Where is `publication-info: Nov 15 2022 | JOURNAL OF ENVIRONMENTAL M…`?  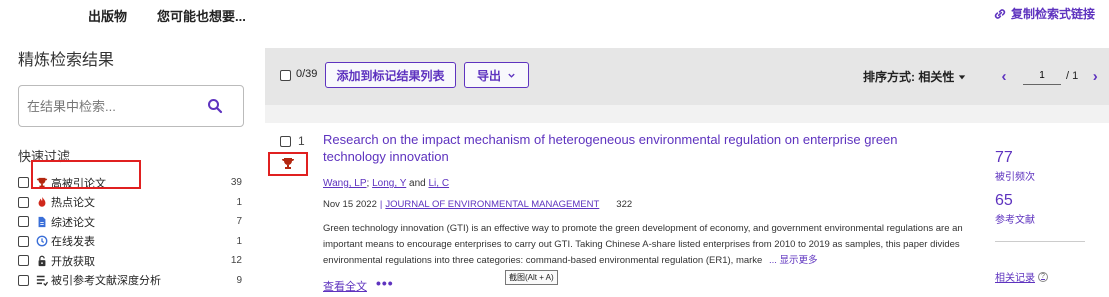 publication-info: Nov 15 2022 | JOURNAL OF ENVIRONMENTAL M… is located at coordinates (477, 204).